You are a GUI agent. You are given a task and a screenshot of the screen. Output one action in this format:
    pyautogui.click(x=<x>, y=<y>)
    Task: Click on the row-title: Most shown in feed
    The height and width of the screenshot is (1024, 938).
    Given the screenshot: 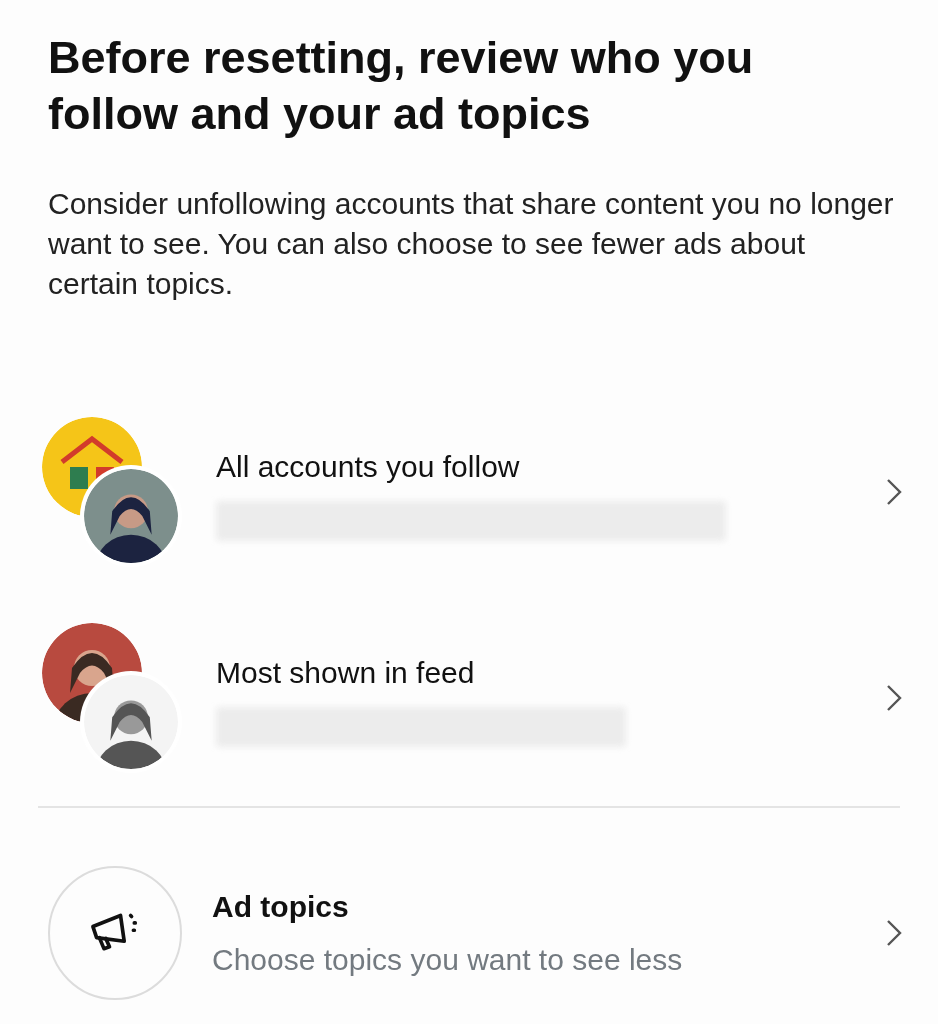 What is the action you would take?
    pyautogui.click(x=346, y=672)
    